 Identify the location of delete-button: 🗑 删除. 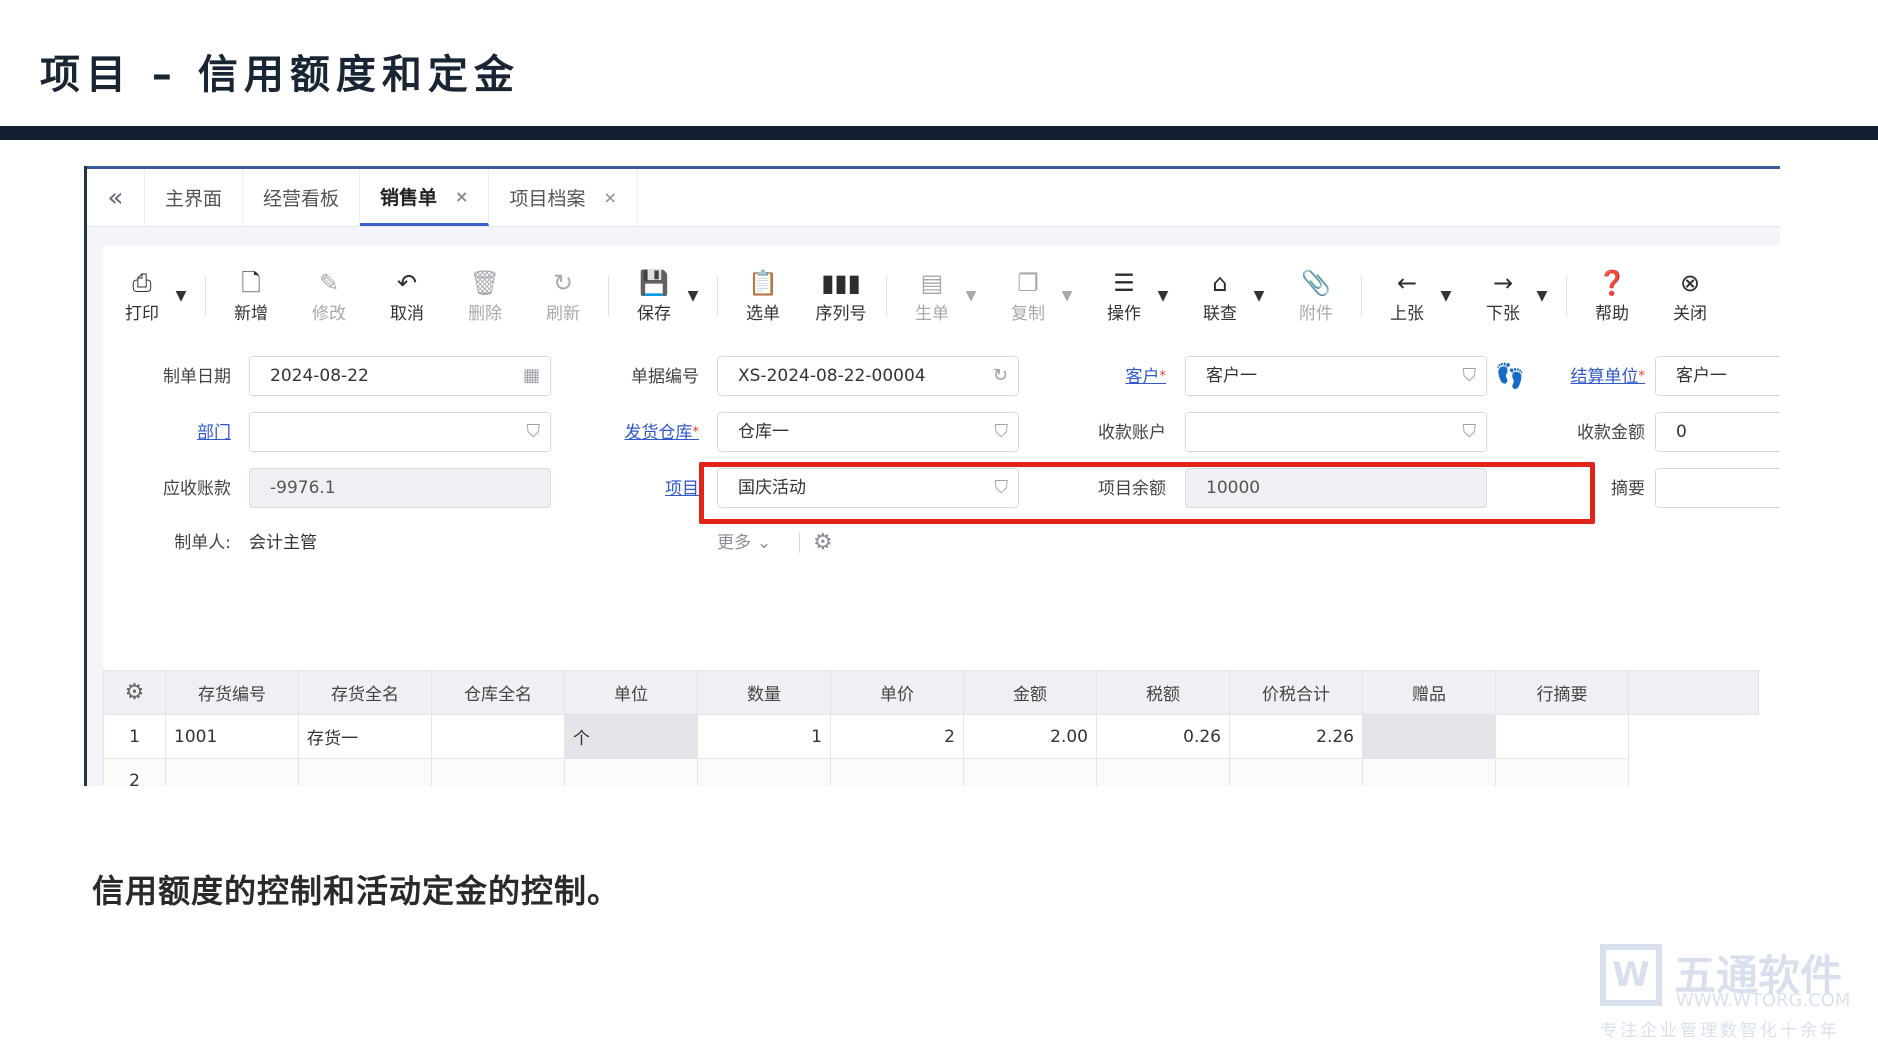
(485, 296).